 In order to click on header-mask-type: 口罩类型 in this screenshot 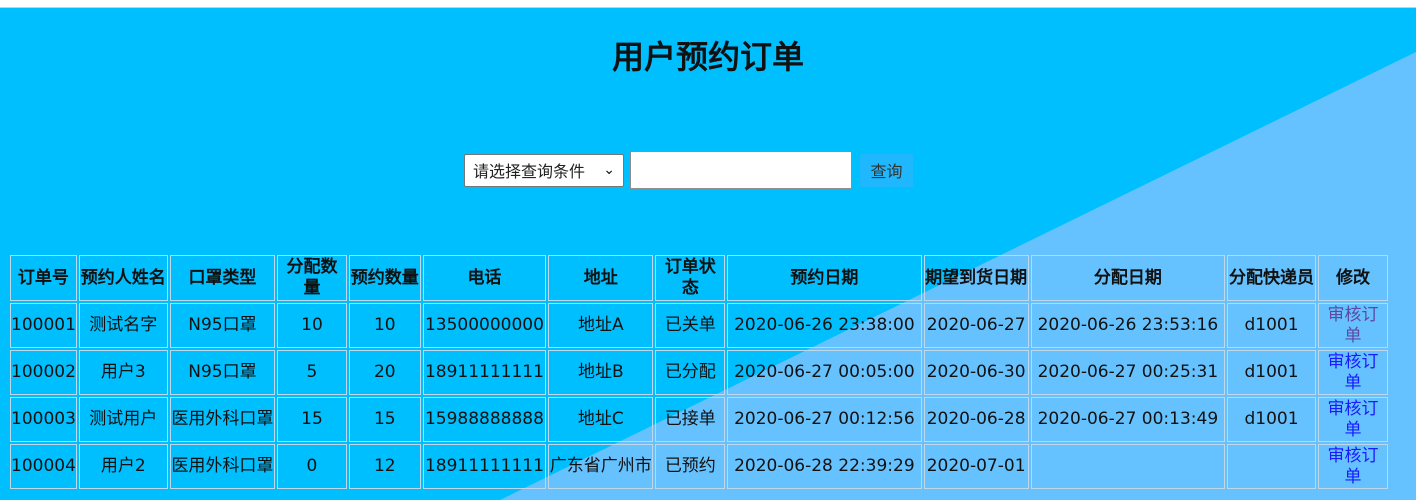, I will do `click(222, 278)`.